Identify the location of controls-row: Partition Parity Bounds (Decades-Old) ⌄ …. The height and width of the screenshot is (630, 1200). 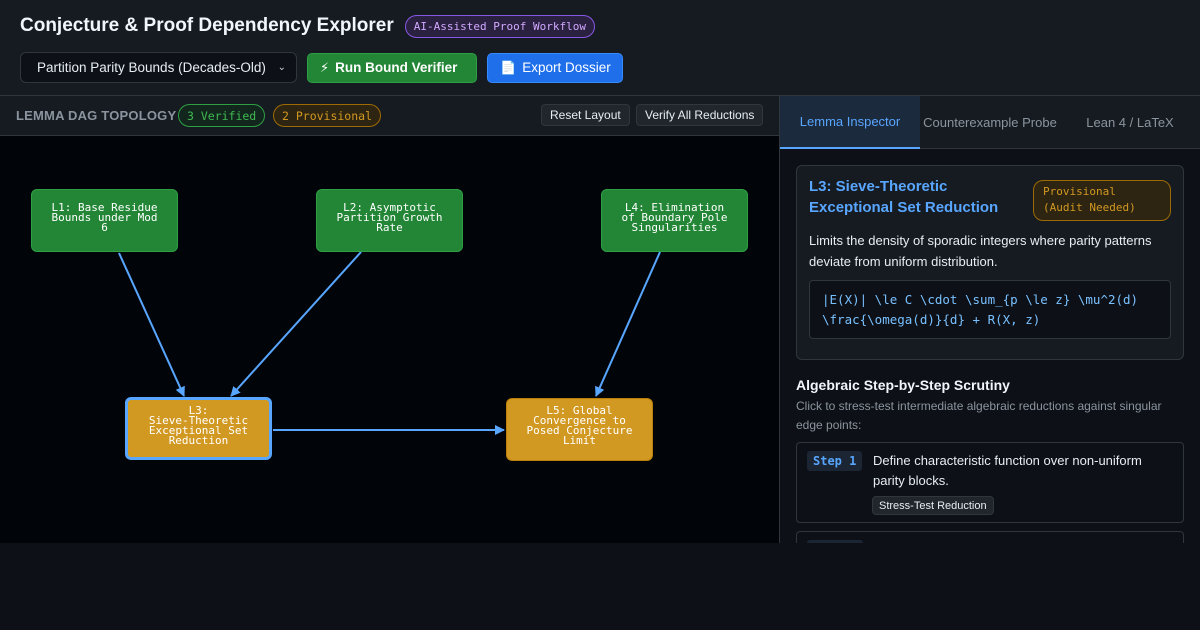
(321, 67).